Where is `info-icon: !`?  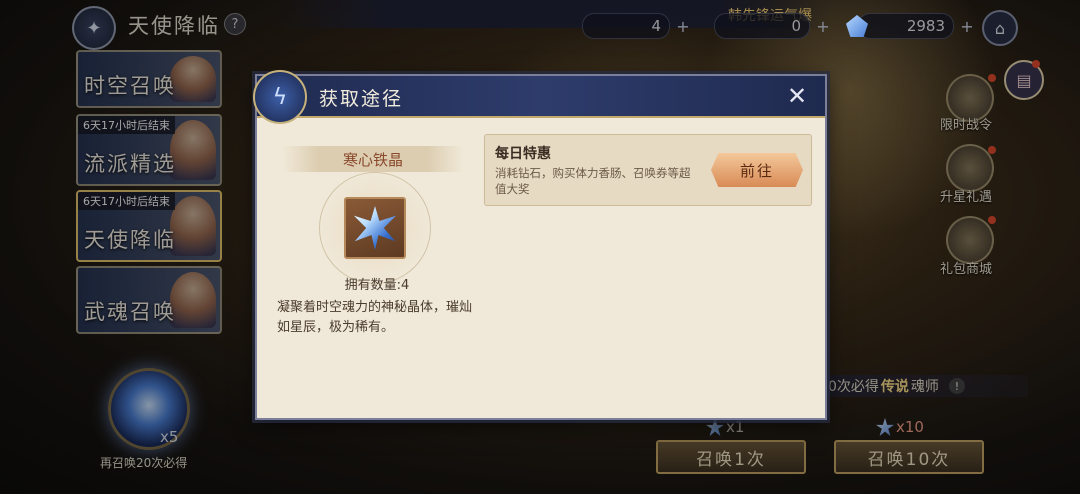
info-icon: ! is located at coordinates (956, 386).